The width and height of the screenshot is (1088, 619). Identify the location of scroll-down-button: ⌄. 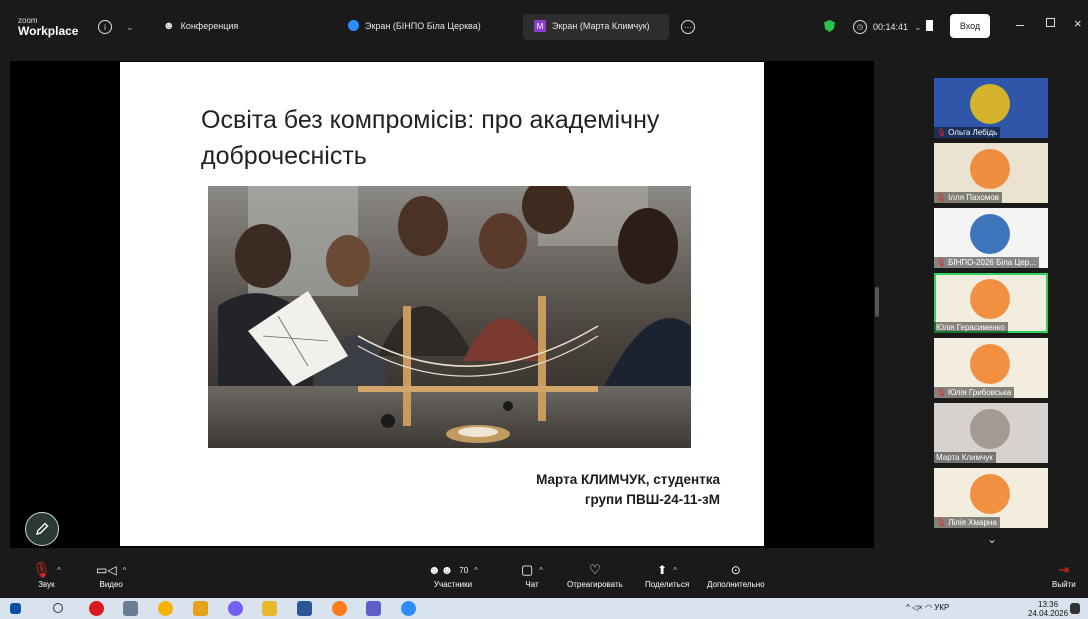
(992, 540).